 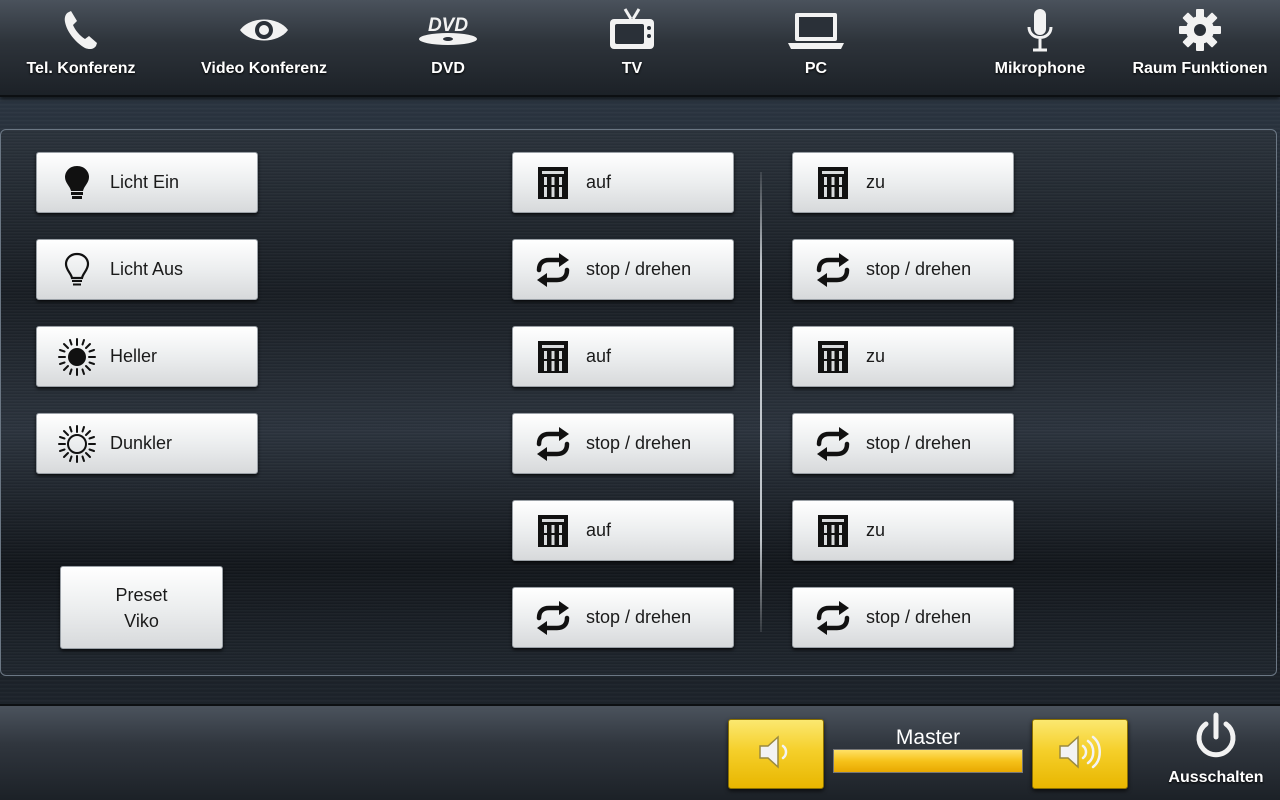 I want to click on bulb-on-icon, so click(x=77, y=183).